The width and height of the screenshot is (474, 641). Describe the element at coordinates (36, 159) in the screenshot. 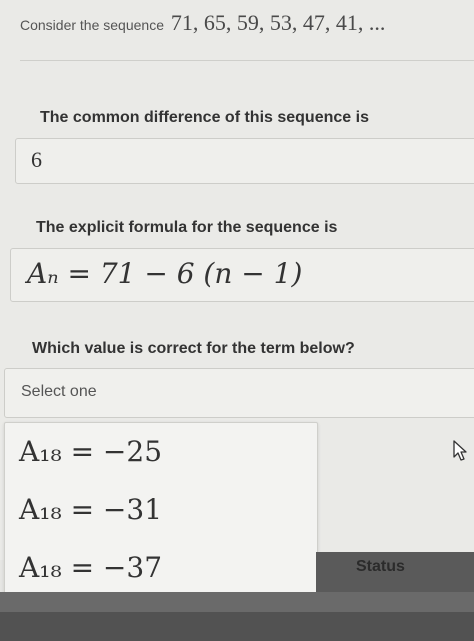

I see `common-difference-value: 6` at that location.